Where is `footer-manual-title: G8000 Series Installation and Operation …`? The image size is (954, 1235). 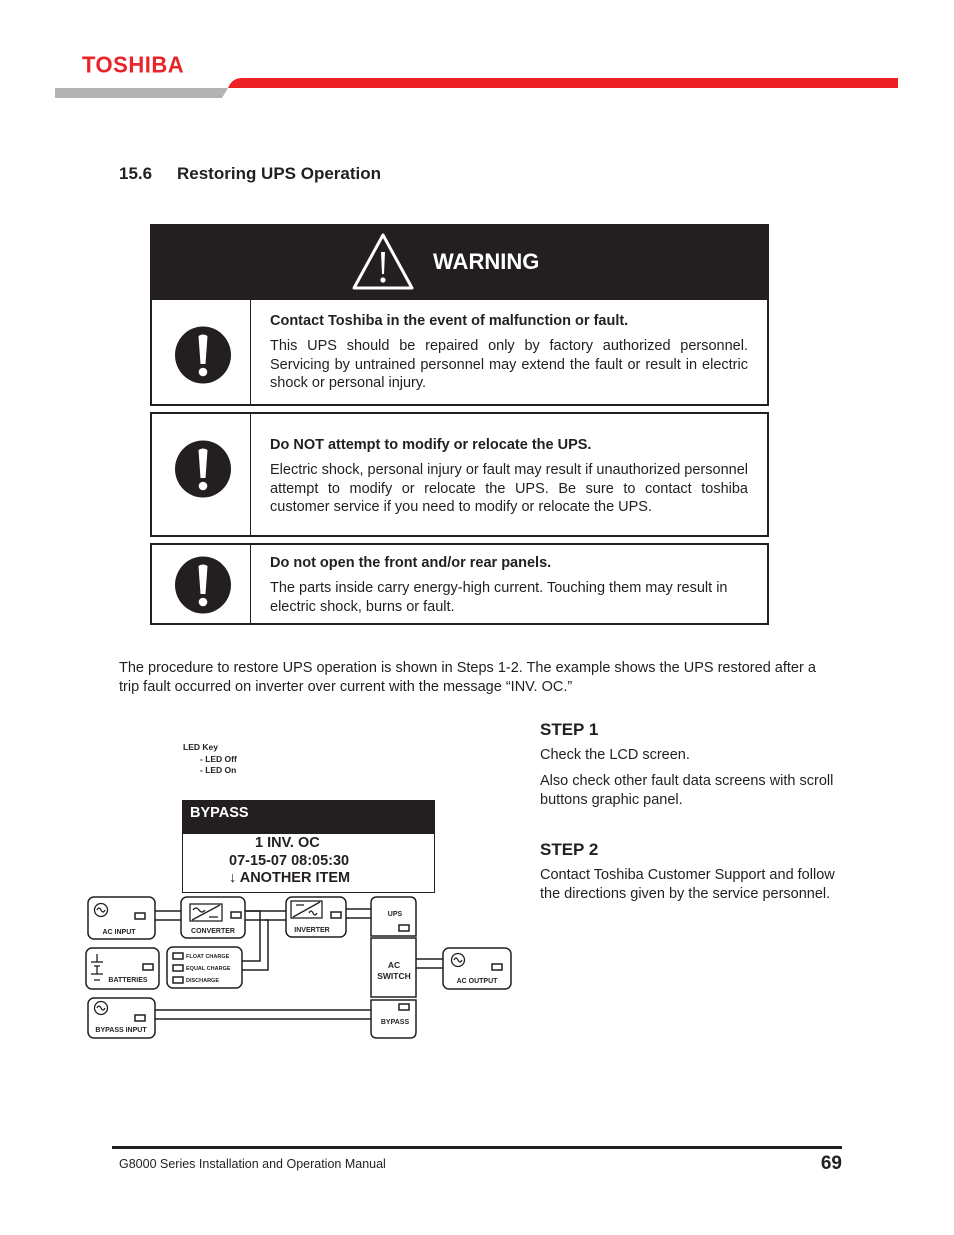
footer-manual-title: G8000 Series Installation and Operation … is located at coordinates (252, 1164).